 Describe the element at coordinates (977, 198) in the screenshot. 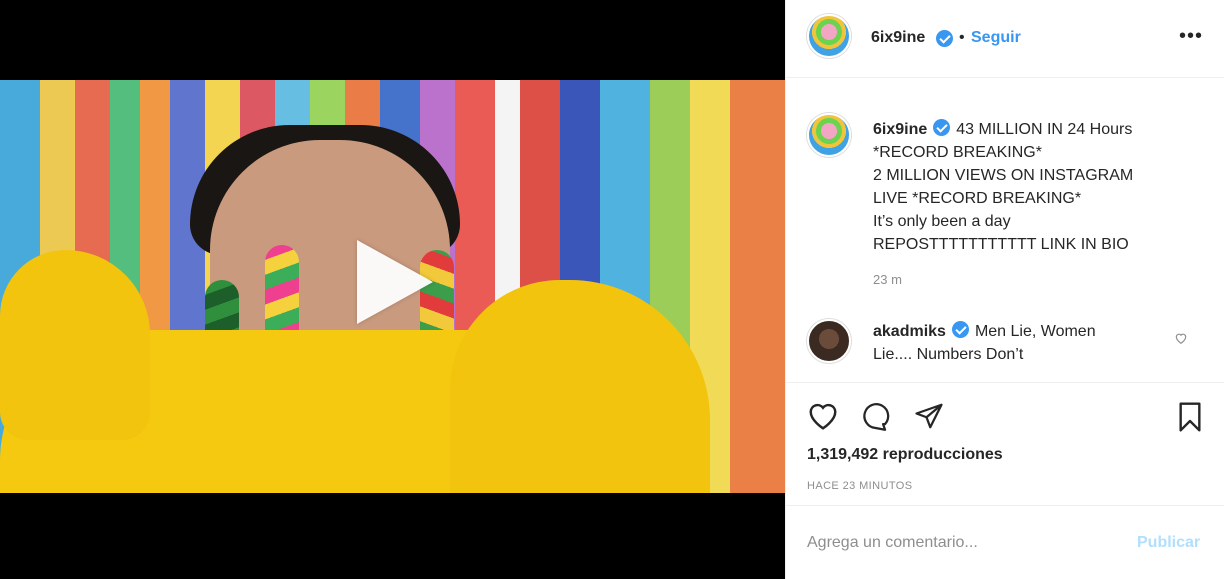

I see `caption-line: LIVE *RECORD BREAKING*` at that location.